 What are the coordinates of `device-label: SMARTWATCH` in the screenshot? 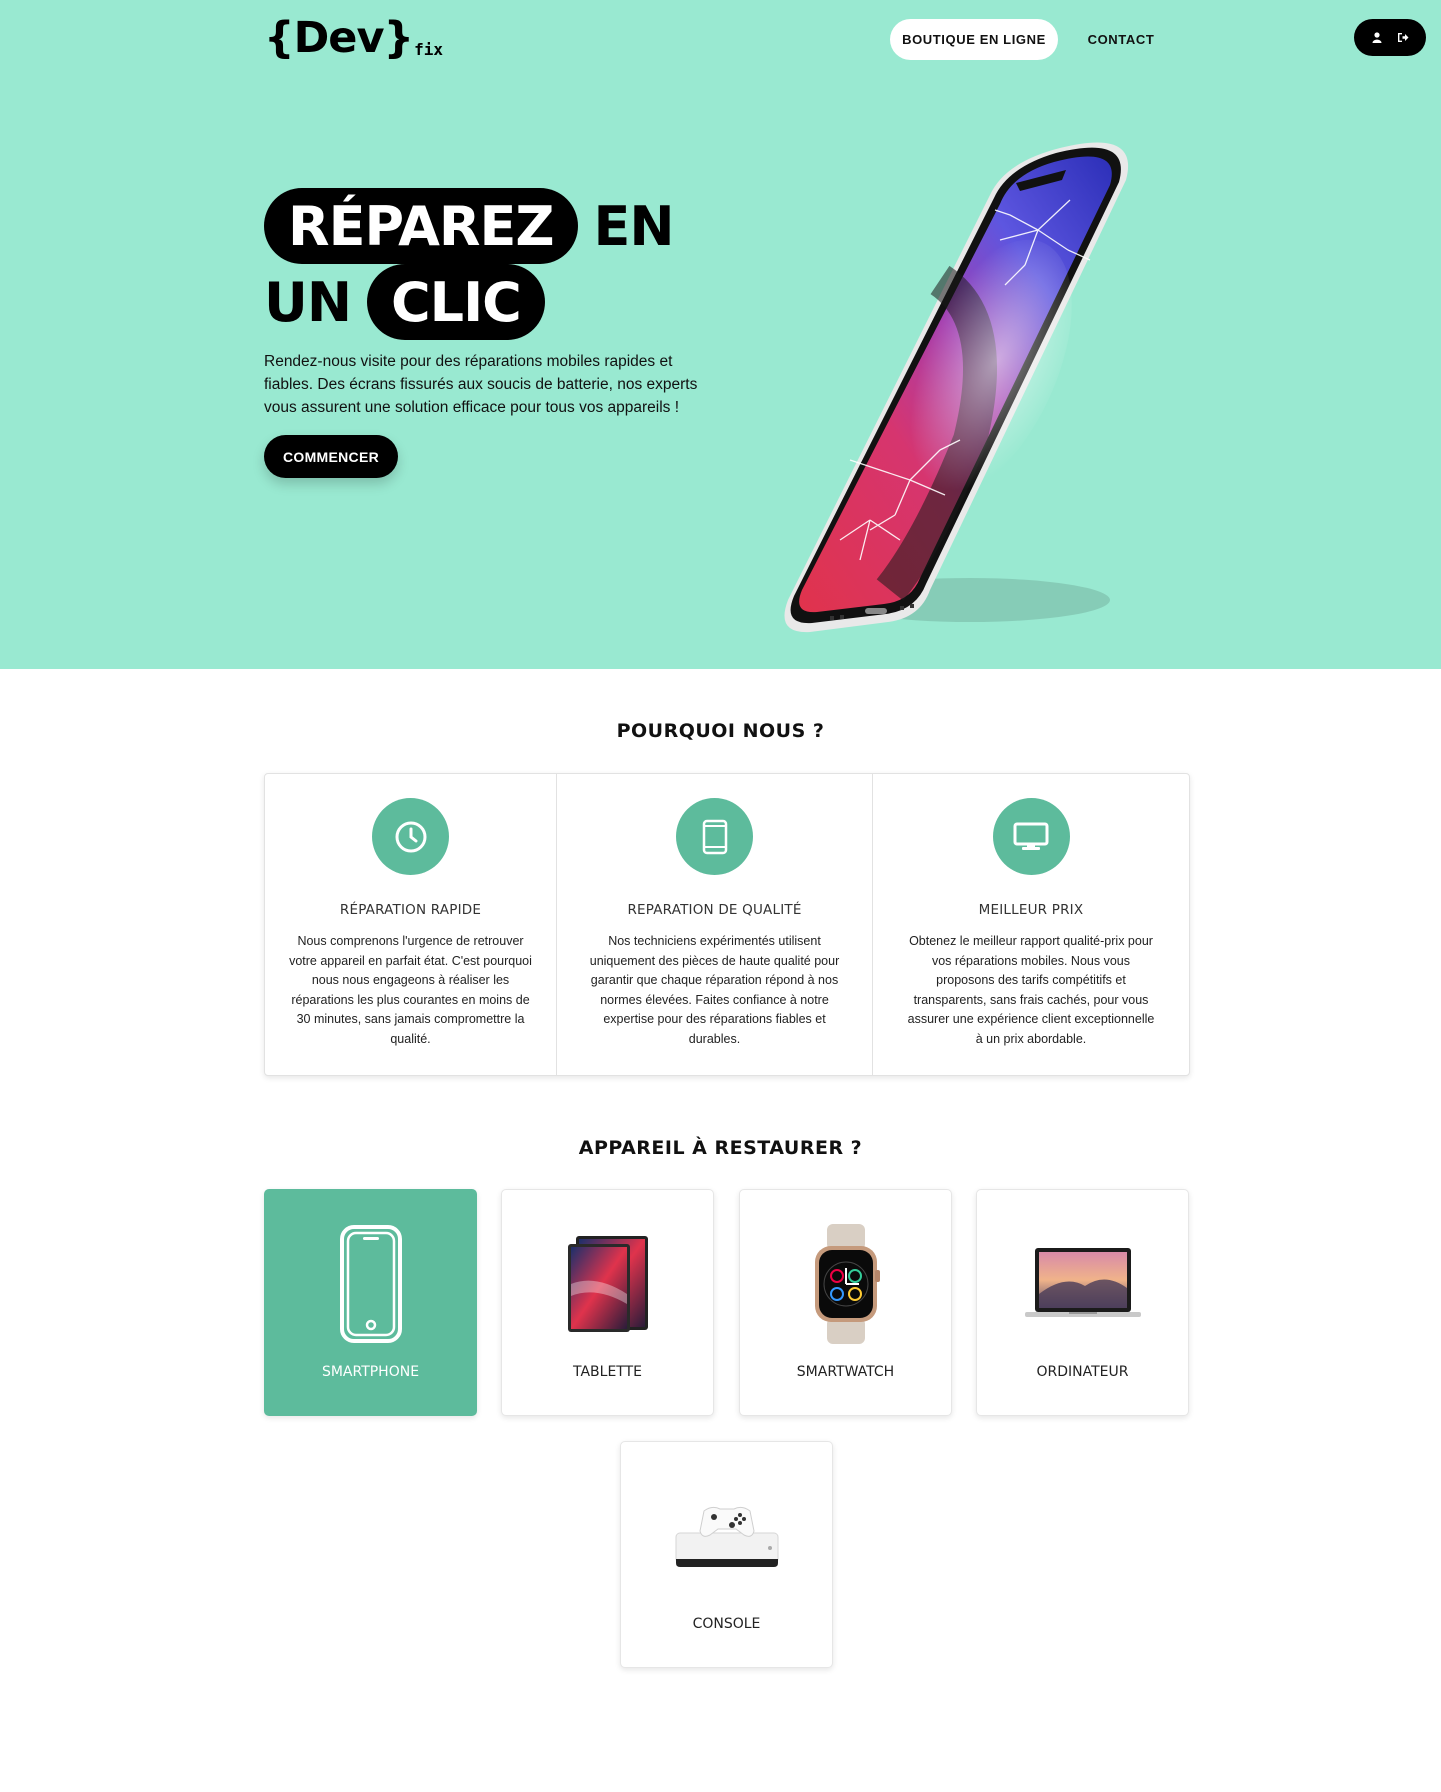 It's located at (845, 1372).